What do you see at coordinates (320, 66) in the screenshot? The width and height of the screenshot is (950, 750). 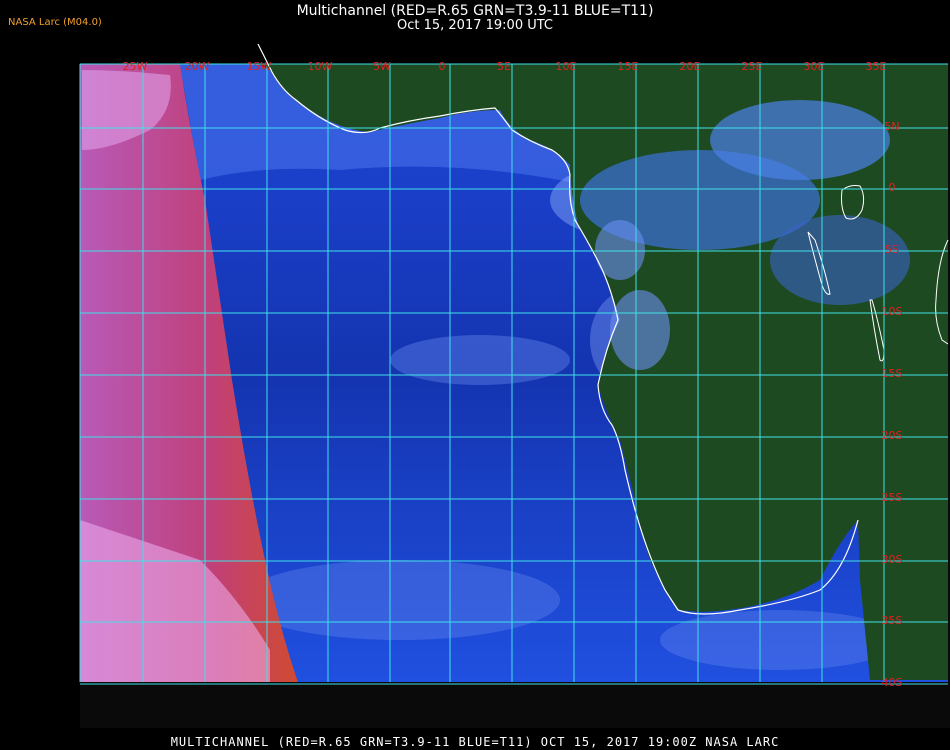 I see `longitude-label: 10W` at bounding box center [320, 66].